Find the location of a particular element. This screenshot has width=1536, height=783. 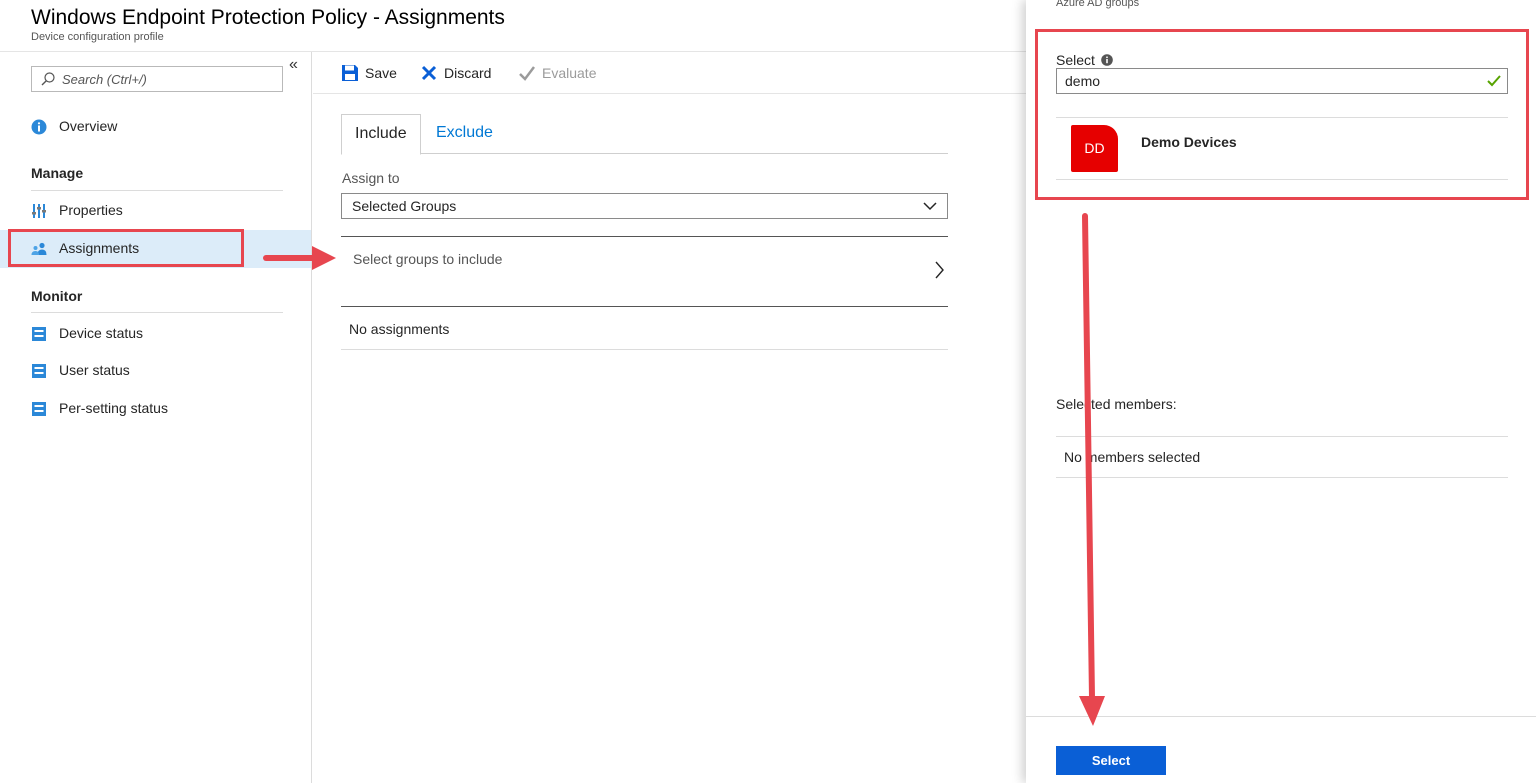

save-button: Save is located at coordinates (369, 73).